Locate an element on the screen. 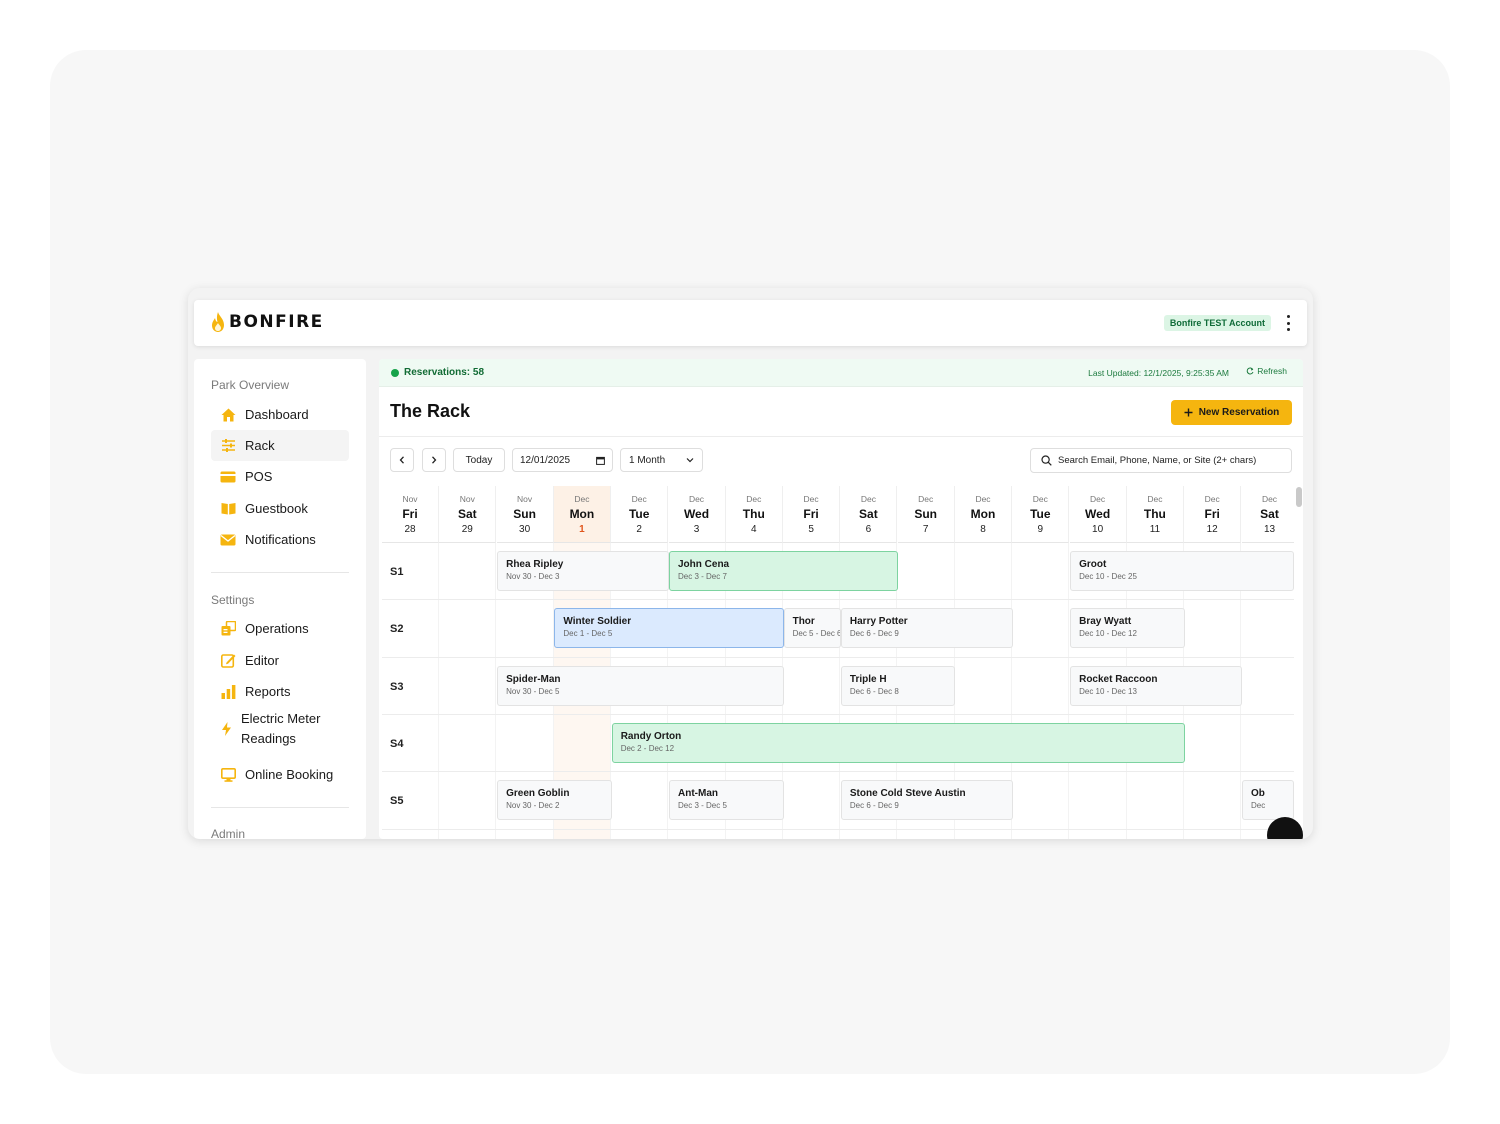 This screenshot has width=1500, height=1124. home-icon is located at coordinates (228, 414).